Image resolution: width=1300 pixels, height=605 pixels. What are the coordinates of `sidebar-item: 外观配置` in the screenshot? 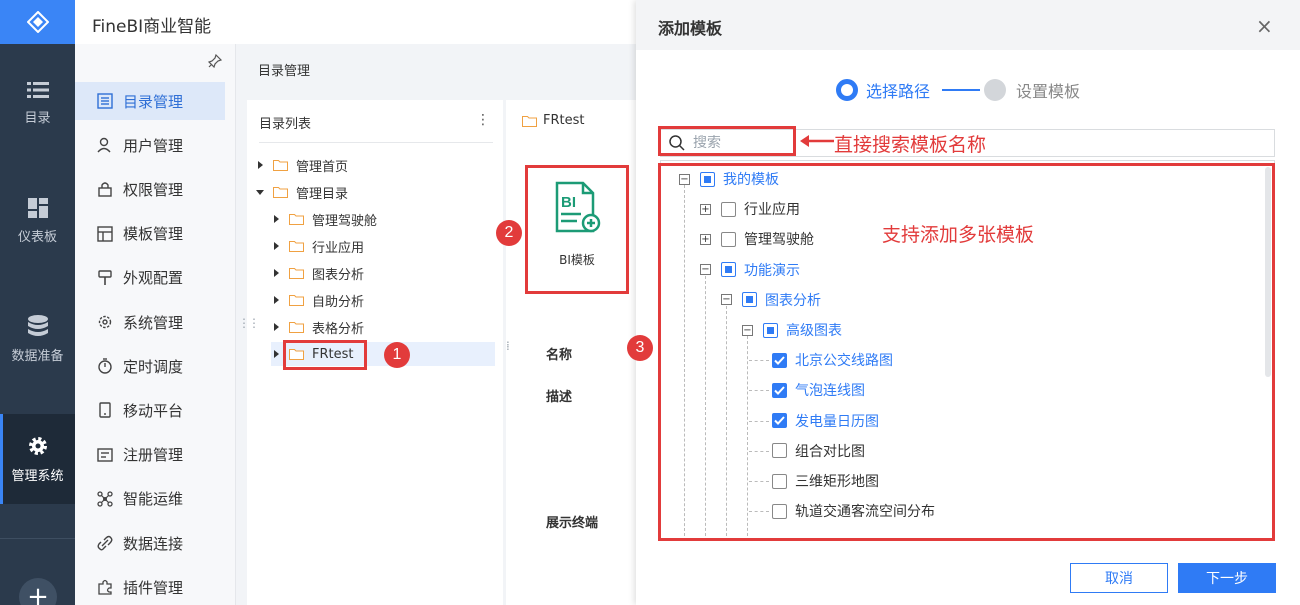 It's located at (150, 278).